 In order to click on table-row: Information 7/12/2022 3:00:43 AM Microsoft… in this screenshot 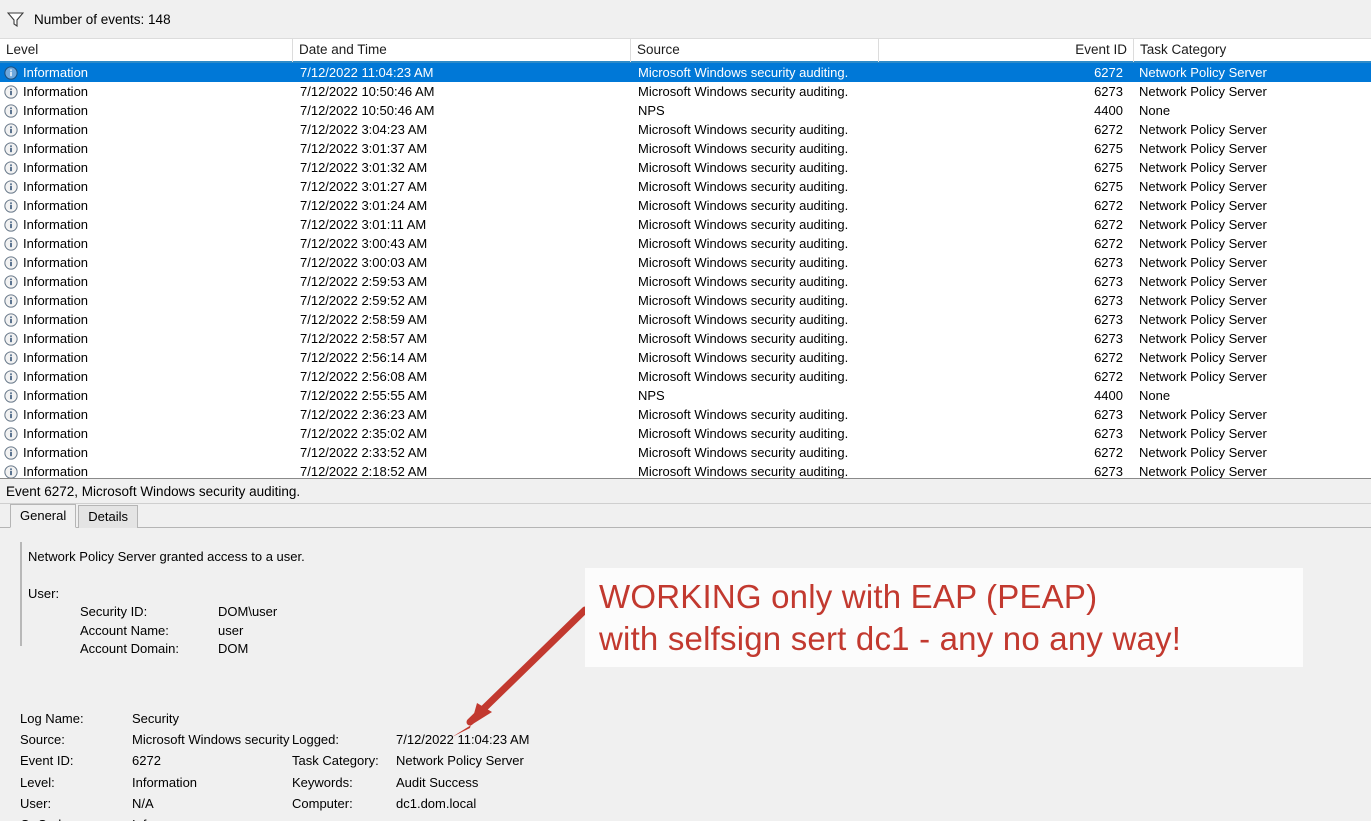, I will do `click(685, 243)`.